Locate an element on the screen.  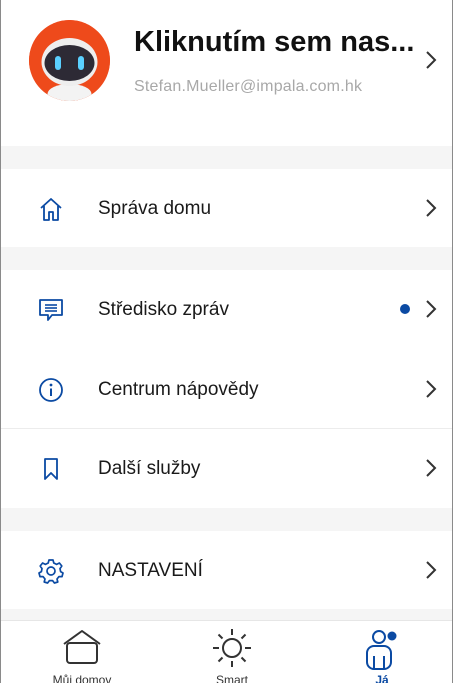
menu-item-settings: NASTAVENÍ is located at coordinates (226, 570).